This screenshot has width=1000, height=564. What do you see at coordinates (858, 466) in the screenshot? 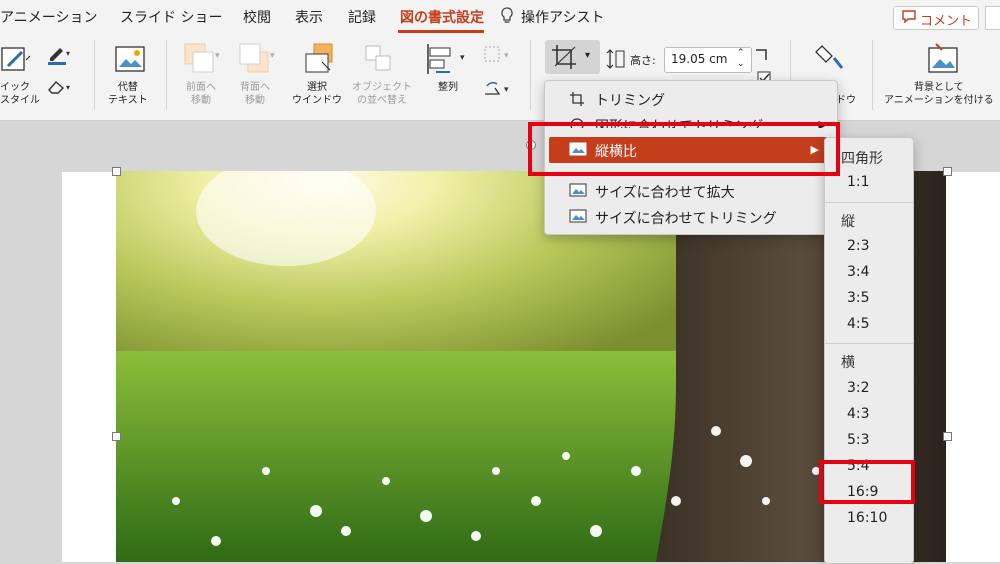
I see `ratio-5-4: 5:4` at bounding box center [858, 466].